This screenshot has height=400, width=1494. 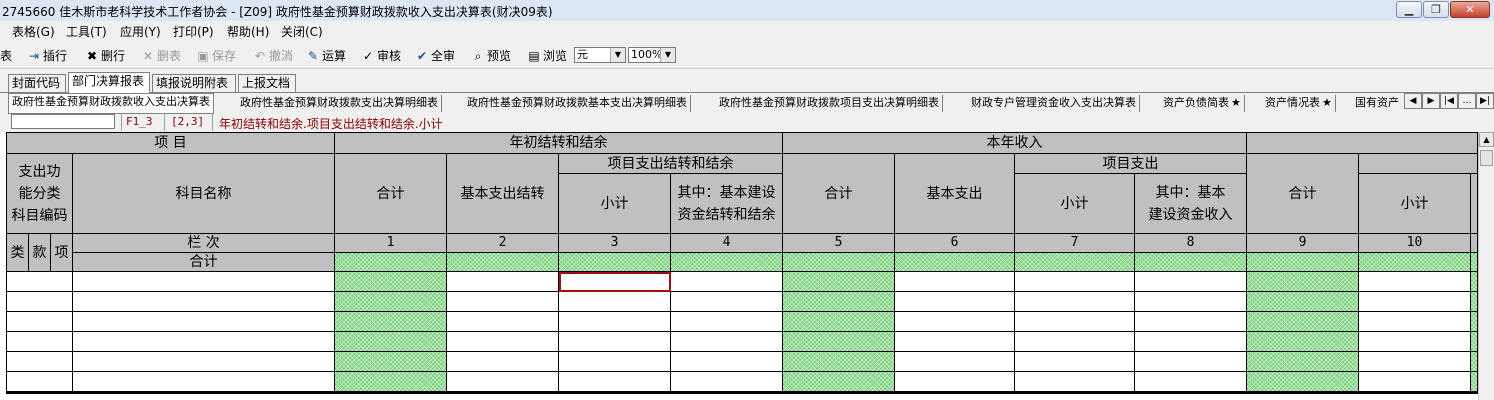 What do you see at coordinates (193, 31) in the screenshot?
I see `menu-print: 打印(P)` at bounding box center [193, 31].